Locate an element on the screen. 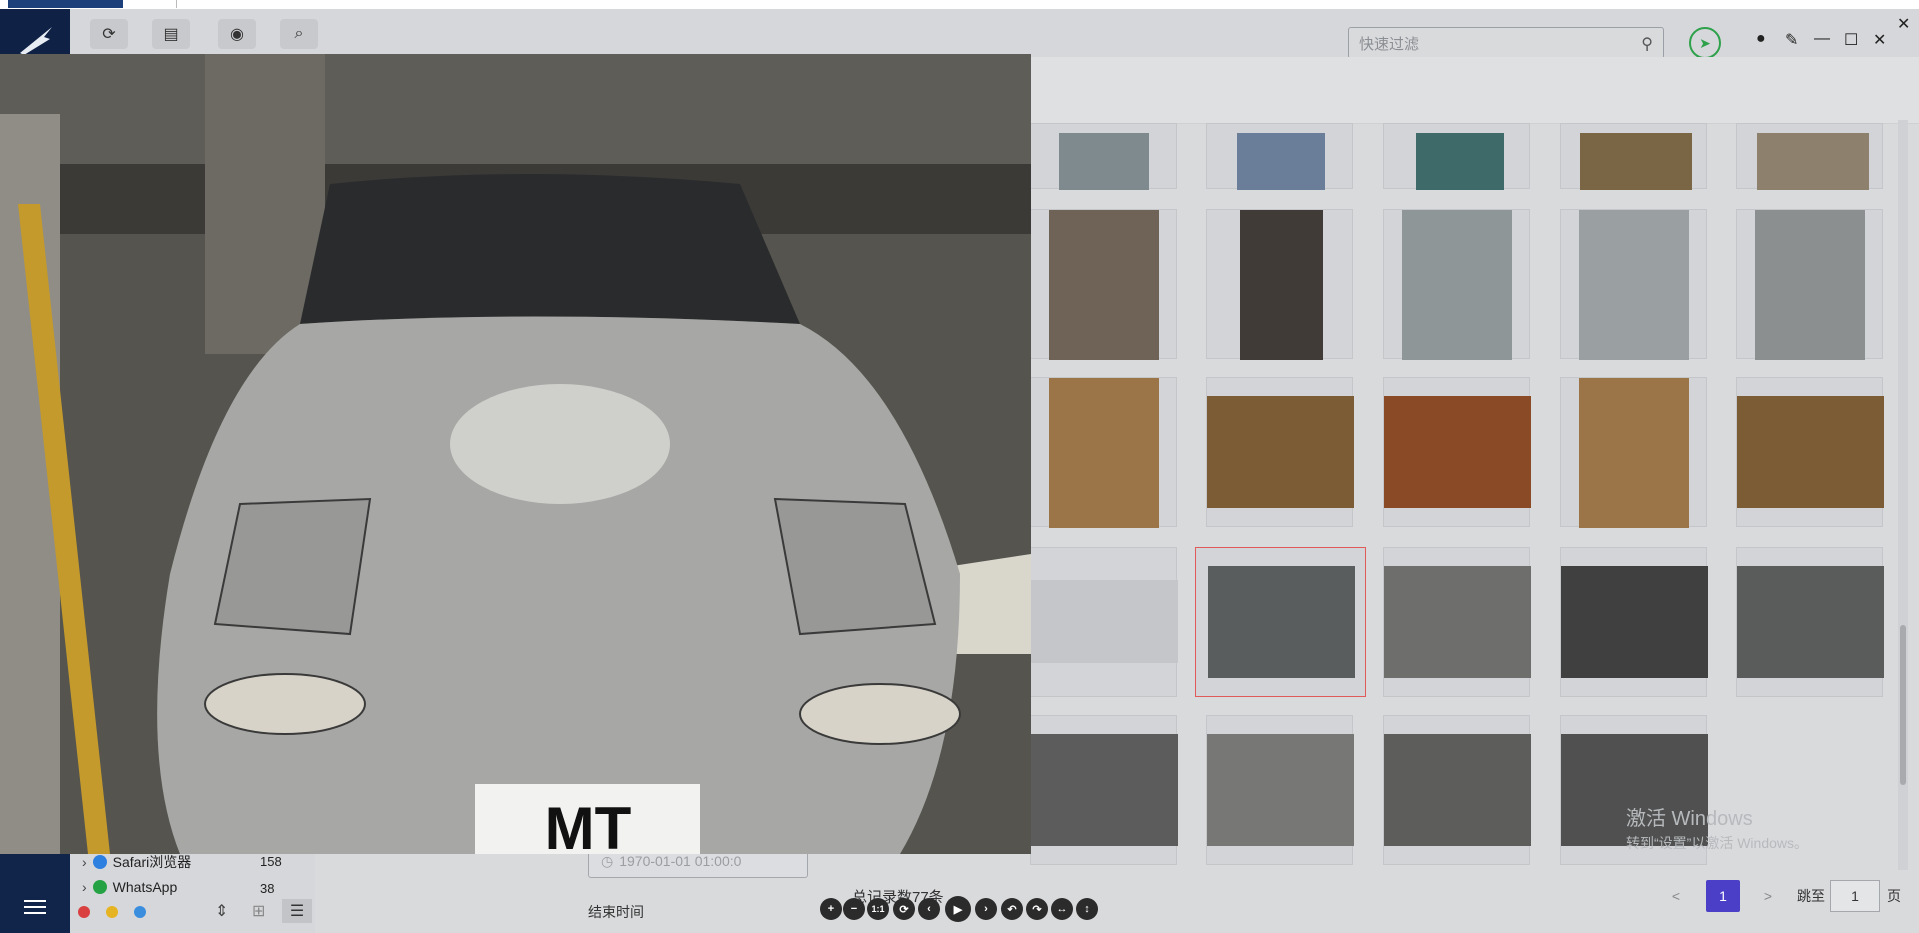 The width and height of the screenshot is (1919, 933). collapse-icon: ⇕ is located at coordinates (221, 911).